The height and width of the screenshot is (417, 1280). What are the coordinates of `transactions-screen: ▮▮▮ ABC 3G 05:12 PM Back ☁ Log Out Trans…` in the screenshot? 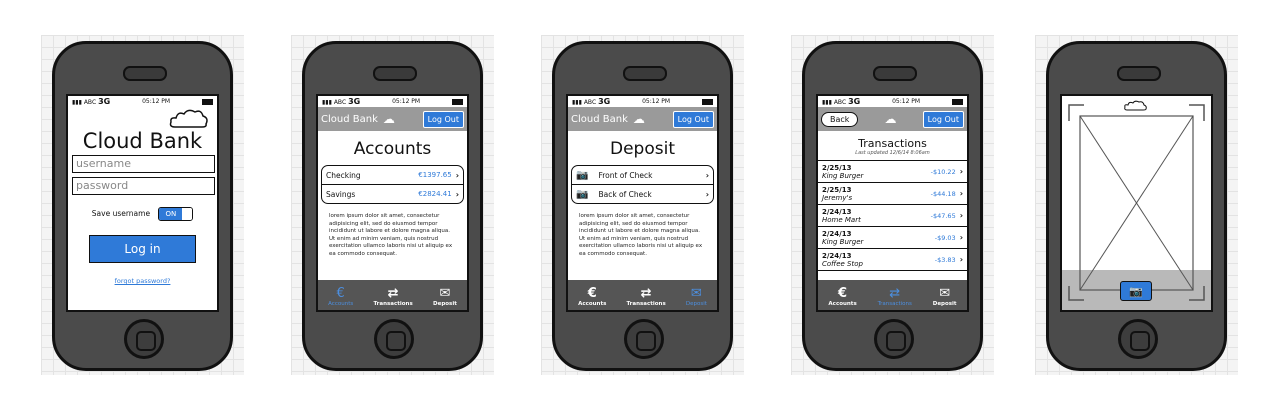 It's located at (892, 203).